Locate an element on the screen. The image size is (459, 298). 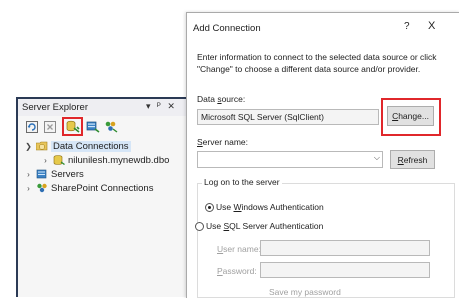
data-source-label: Data source: is located at coordinates (221, 99).